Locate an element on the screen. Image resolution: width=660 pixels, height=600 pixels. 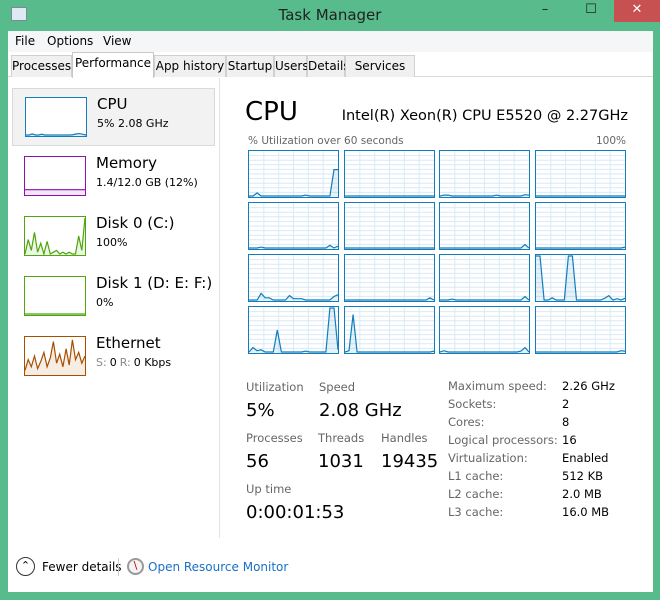
info-label: Maximum speed: is located at coordinates (497, 386).